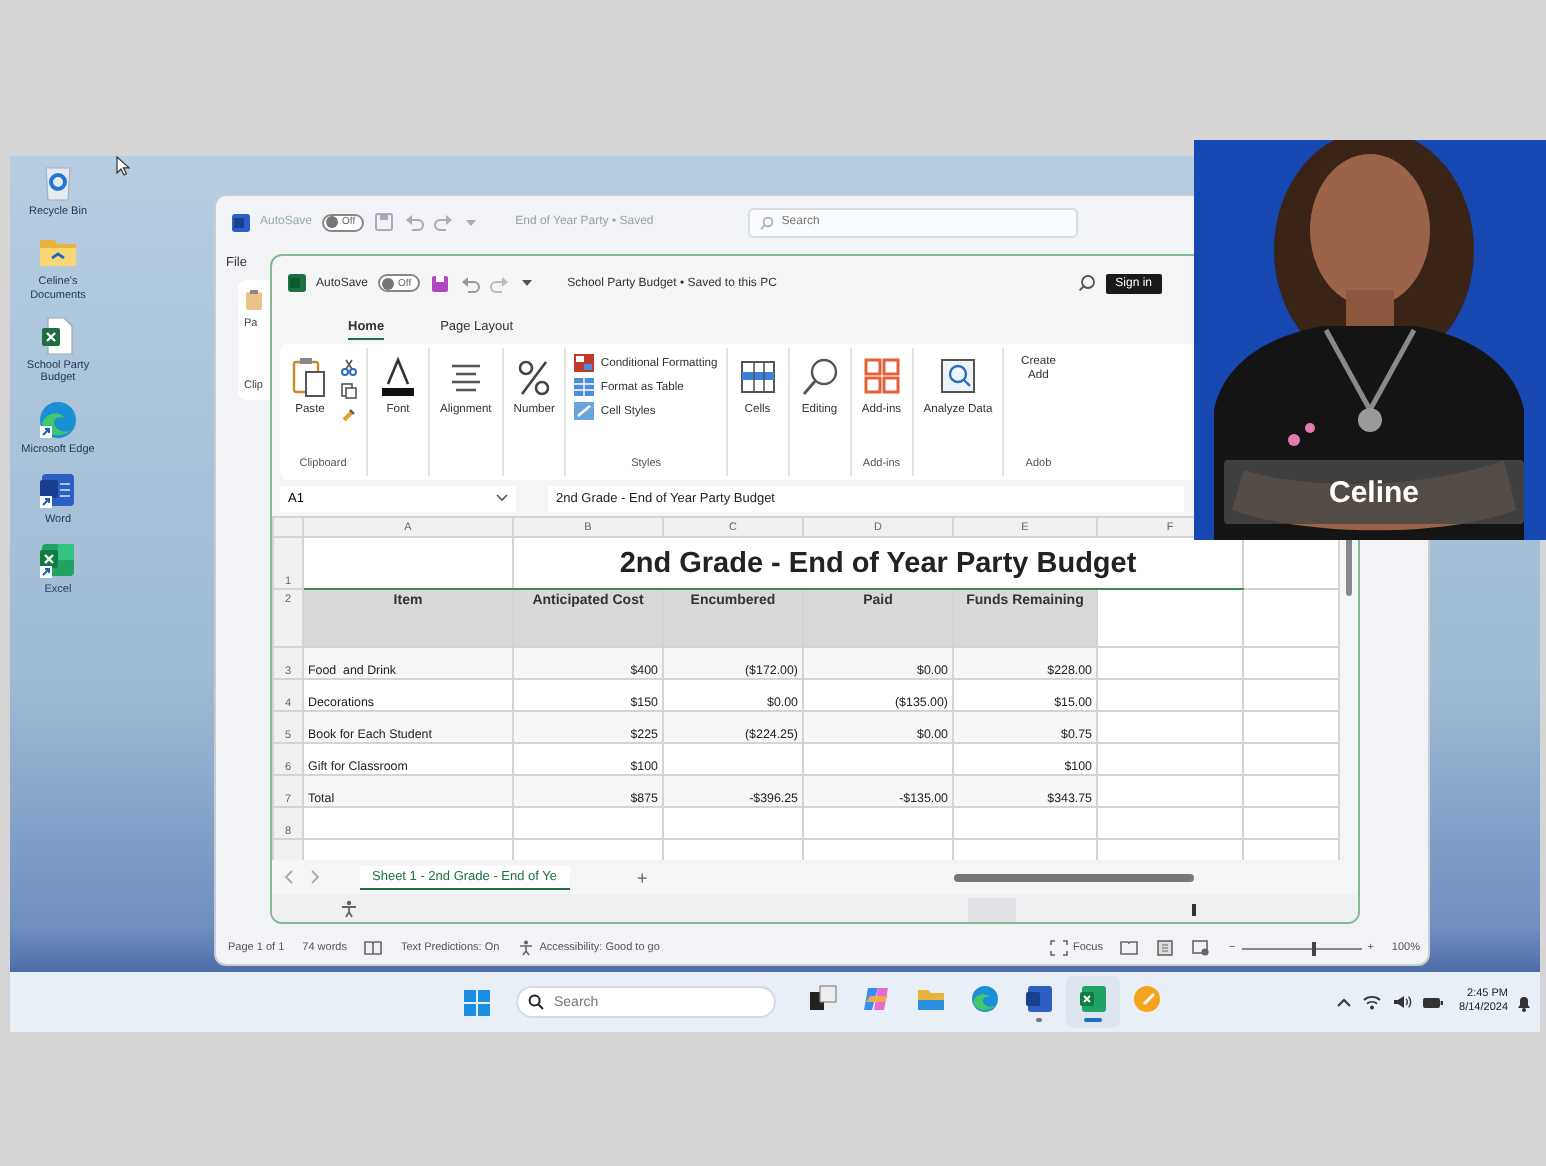 The image size is (1546, 1166). Describe the element at coordinates (534, 378) in the screenshot. I see `percent-icon` at that location.